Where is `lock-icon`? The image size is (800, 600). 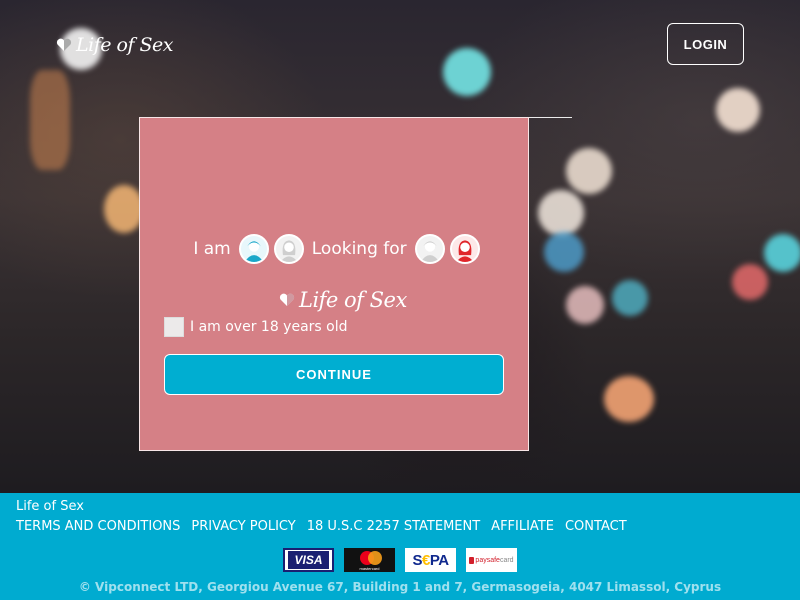
lock-icon is located at coordinates (472, 560).